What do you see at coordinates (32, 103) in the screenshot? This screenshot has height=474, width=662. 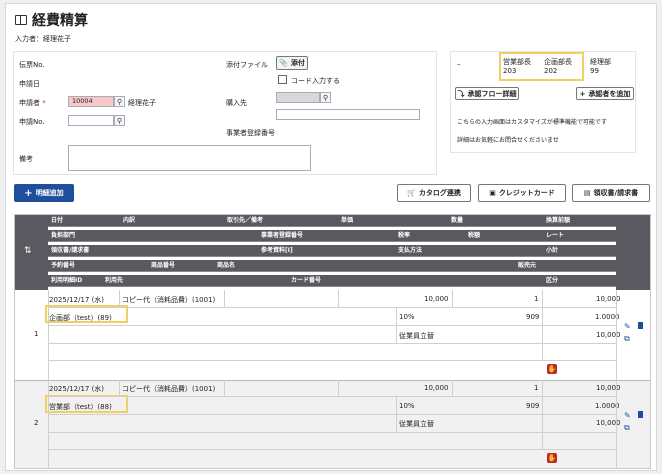 I see `applicant-label: 申請者 *` at bounding box center [32, 103].